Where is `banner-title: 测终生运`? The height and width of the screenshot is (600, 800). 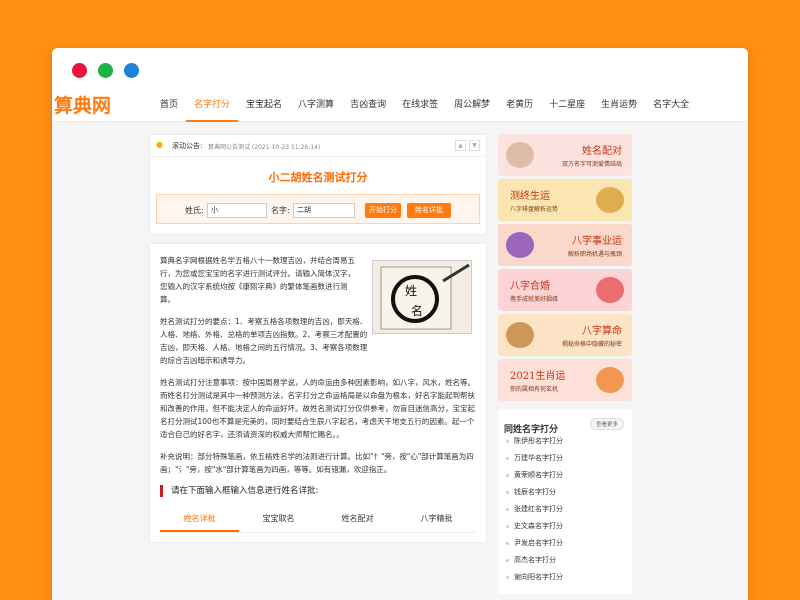 banner-title: 测终生运 is located at coordinates (530, 196).